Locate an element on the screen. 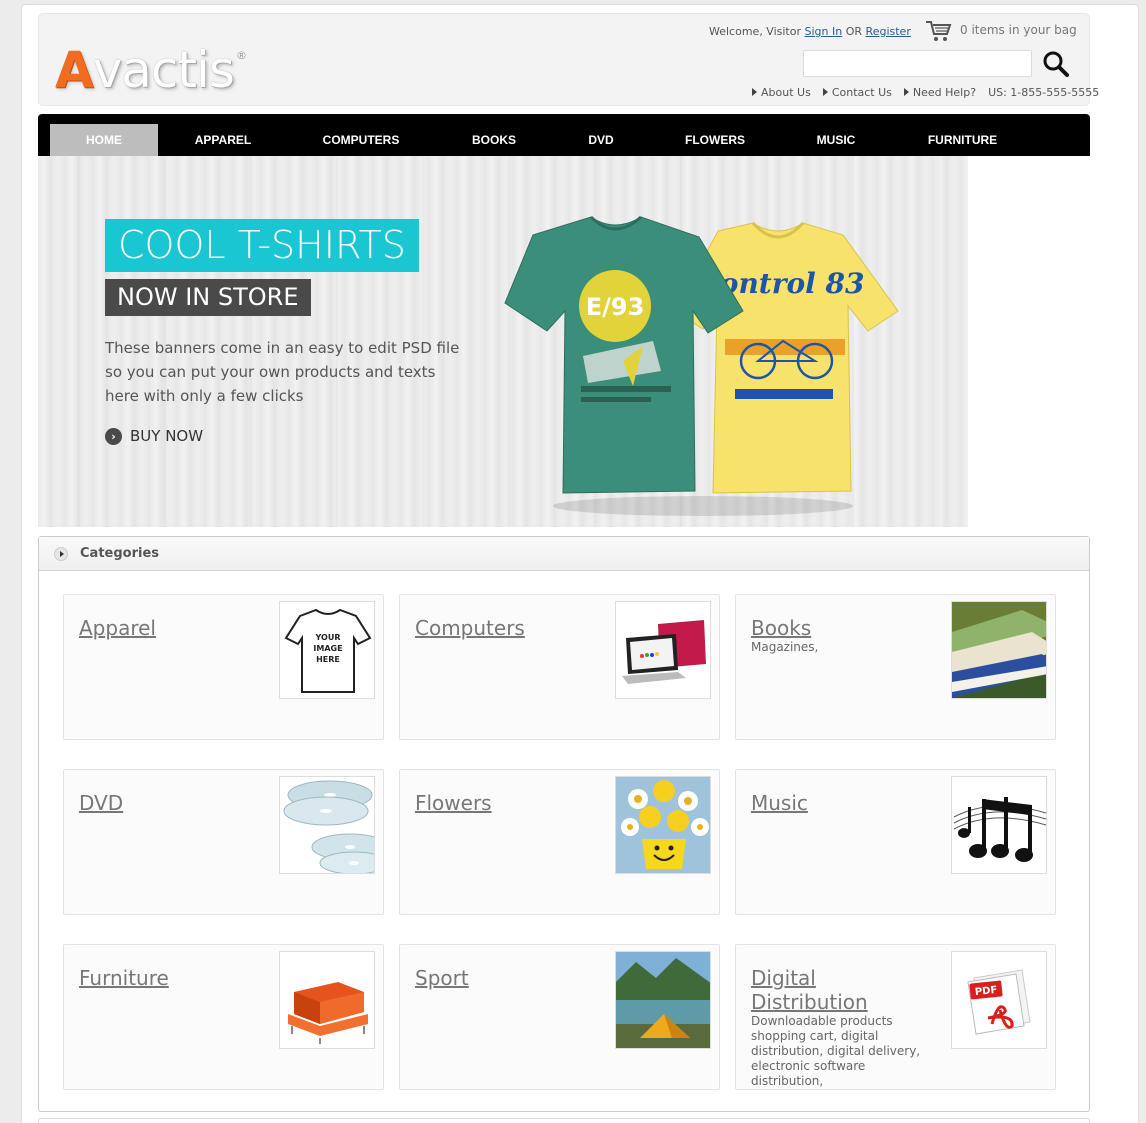 The height and width of the screenshot is (1123, 1146). category-link: Books is located at coordinates (838, 628).